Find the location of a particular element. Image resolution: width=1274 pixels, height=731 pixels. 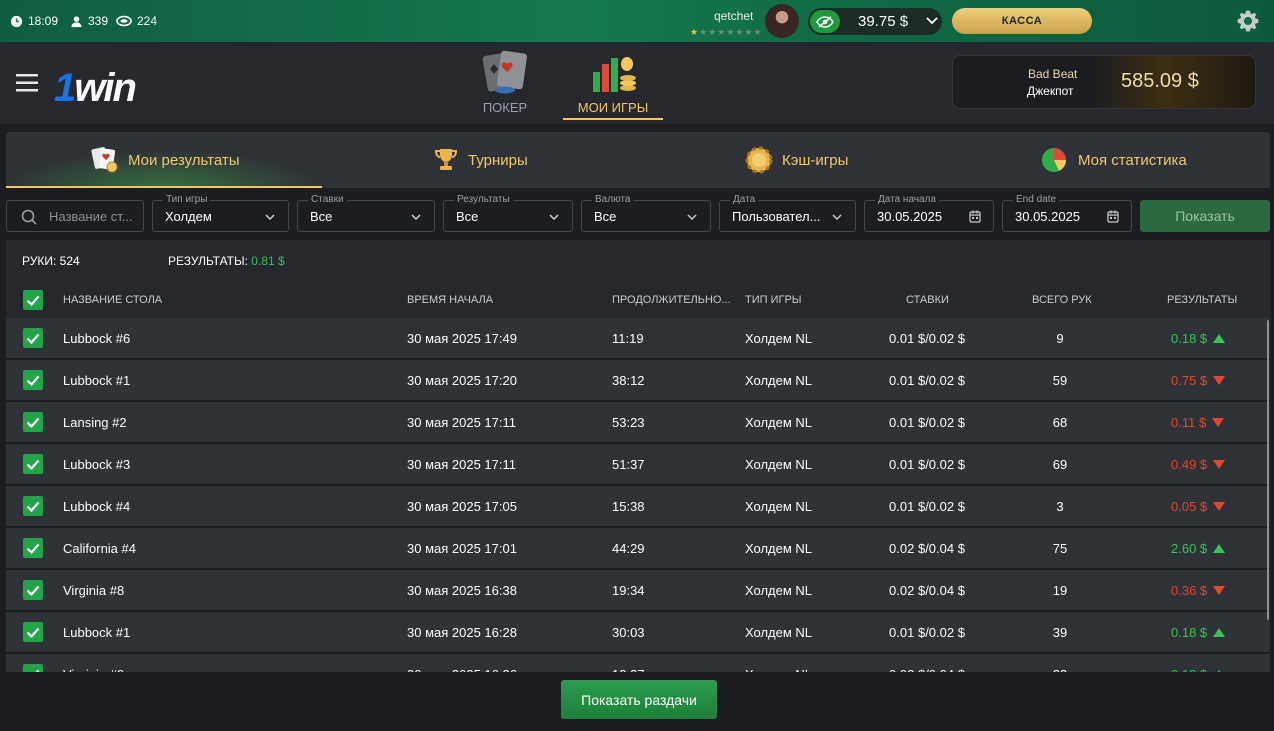

hide-balance-button is located at coordinates (825, 21).